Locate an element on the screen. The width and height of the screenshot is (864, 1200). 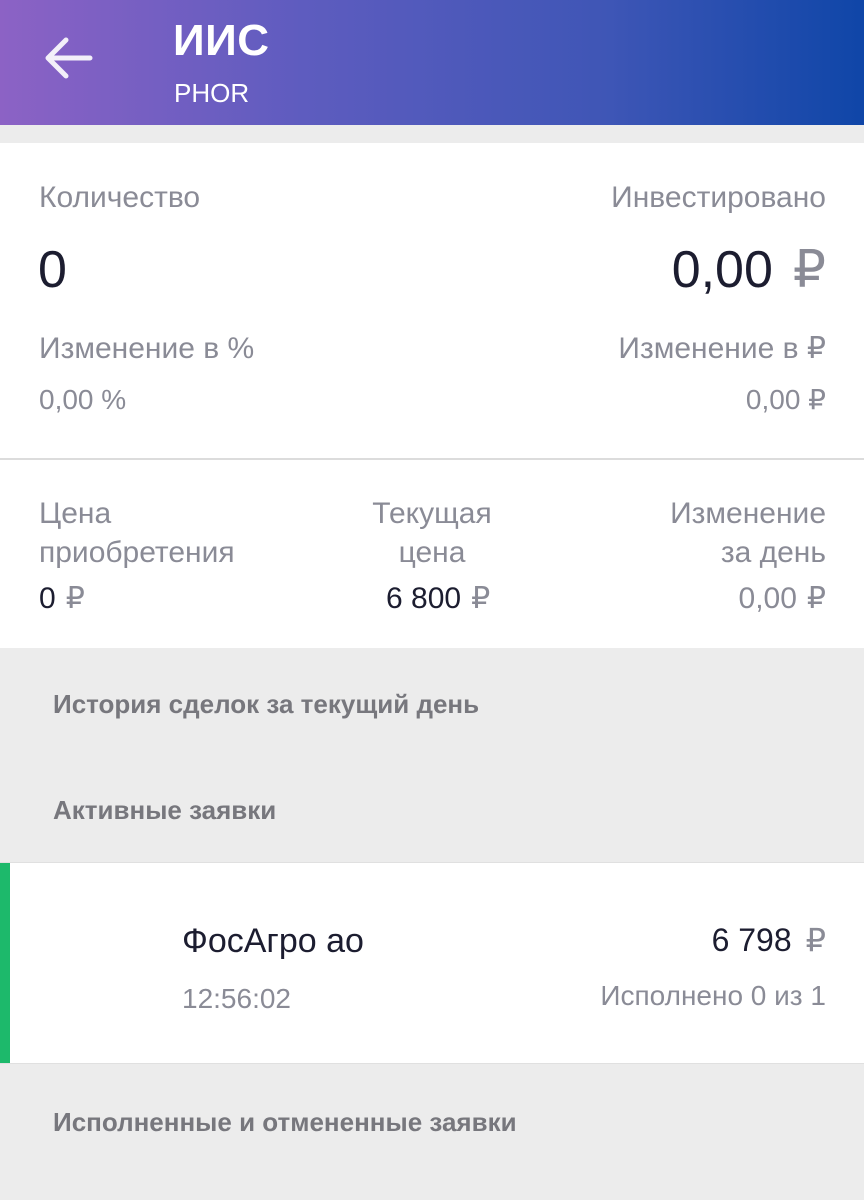
current-price: 6 800 ₽ is located at coordinates (438, 599).